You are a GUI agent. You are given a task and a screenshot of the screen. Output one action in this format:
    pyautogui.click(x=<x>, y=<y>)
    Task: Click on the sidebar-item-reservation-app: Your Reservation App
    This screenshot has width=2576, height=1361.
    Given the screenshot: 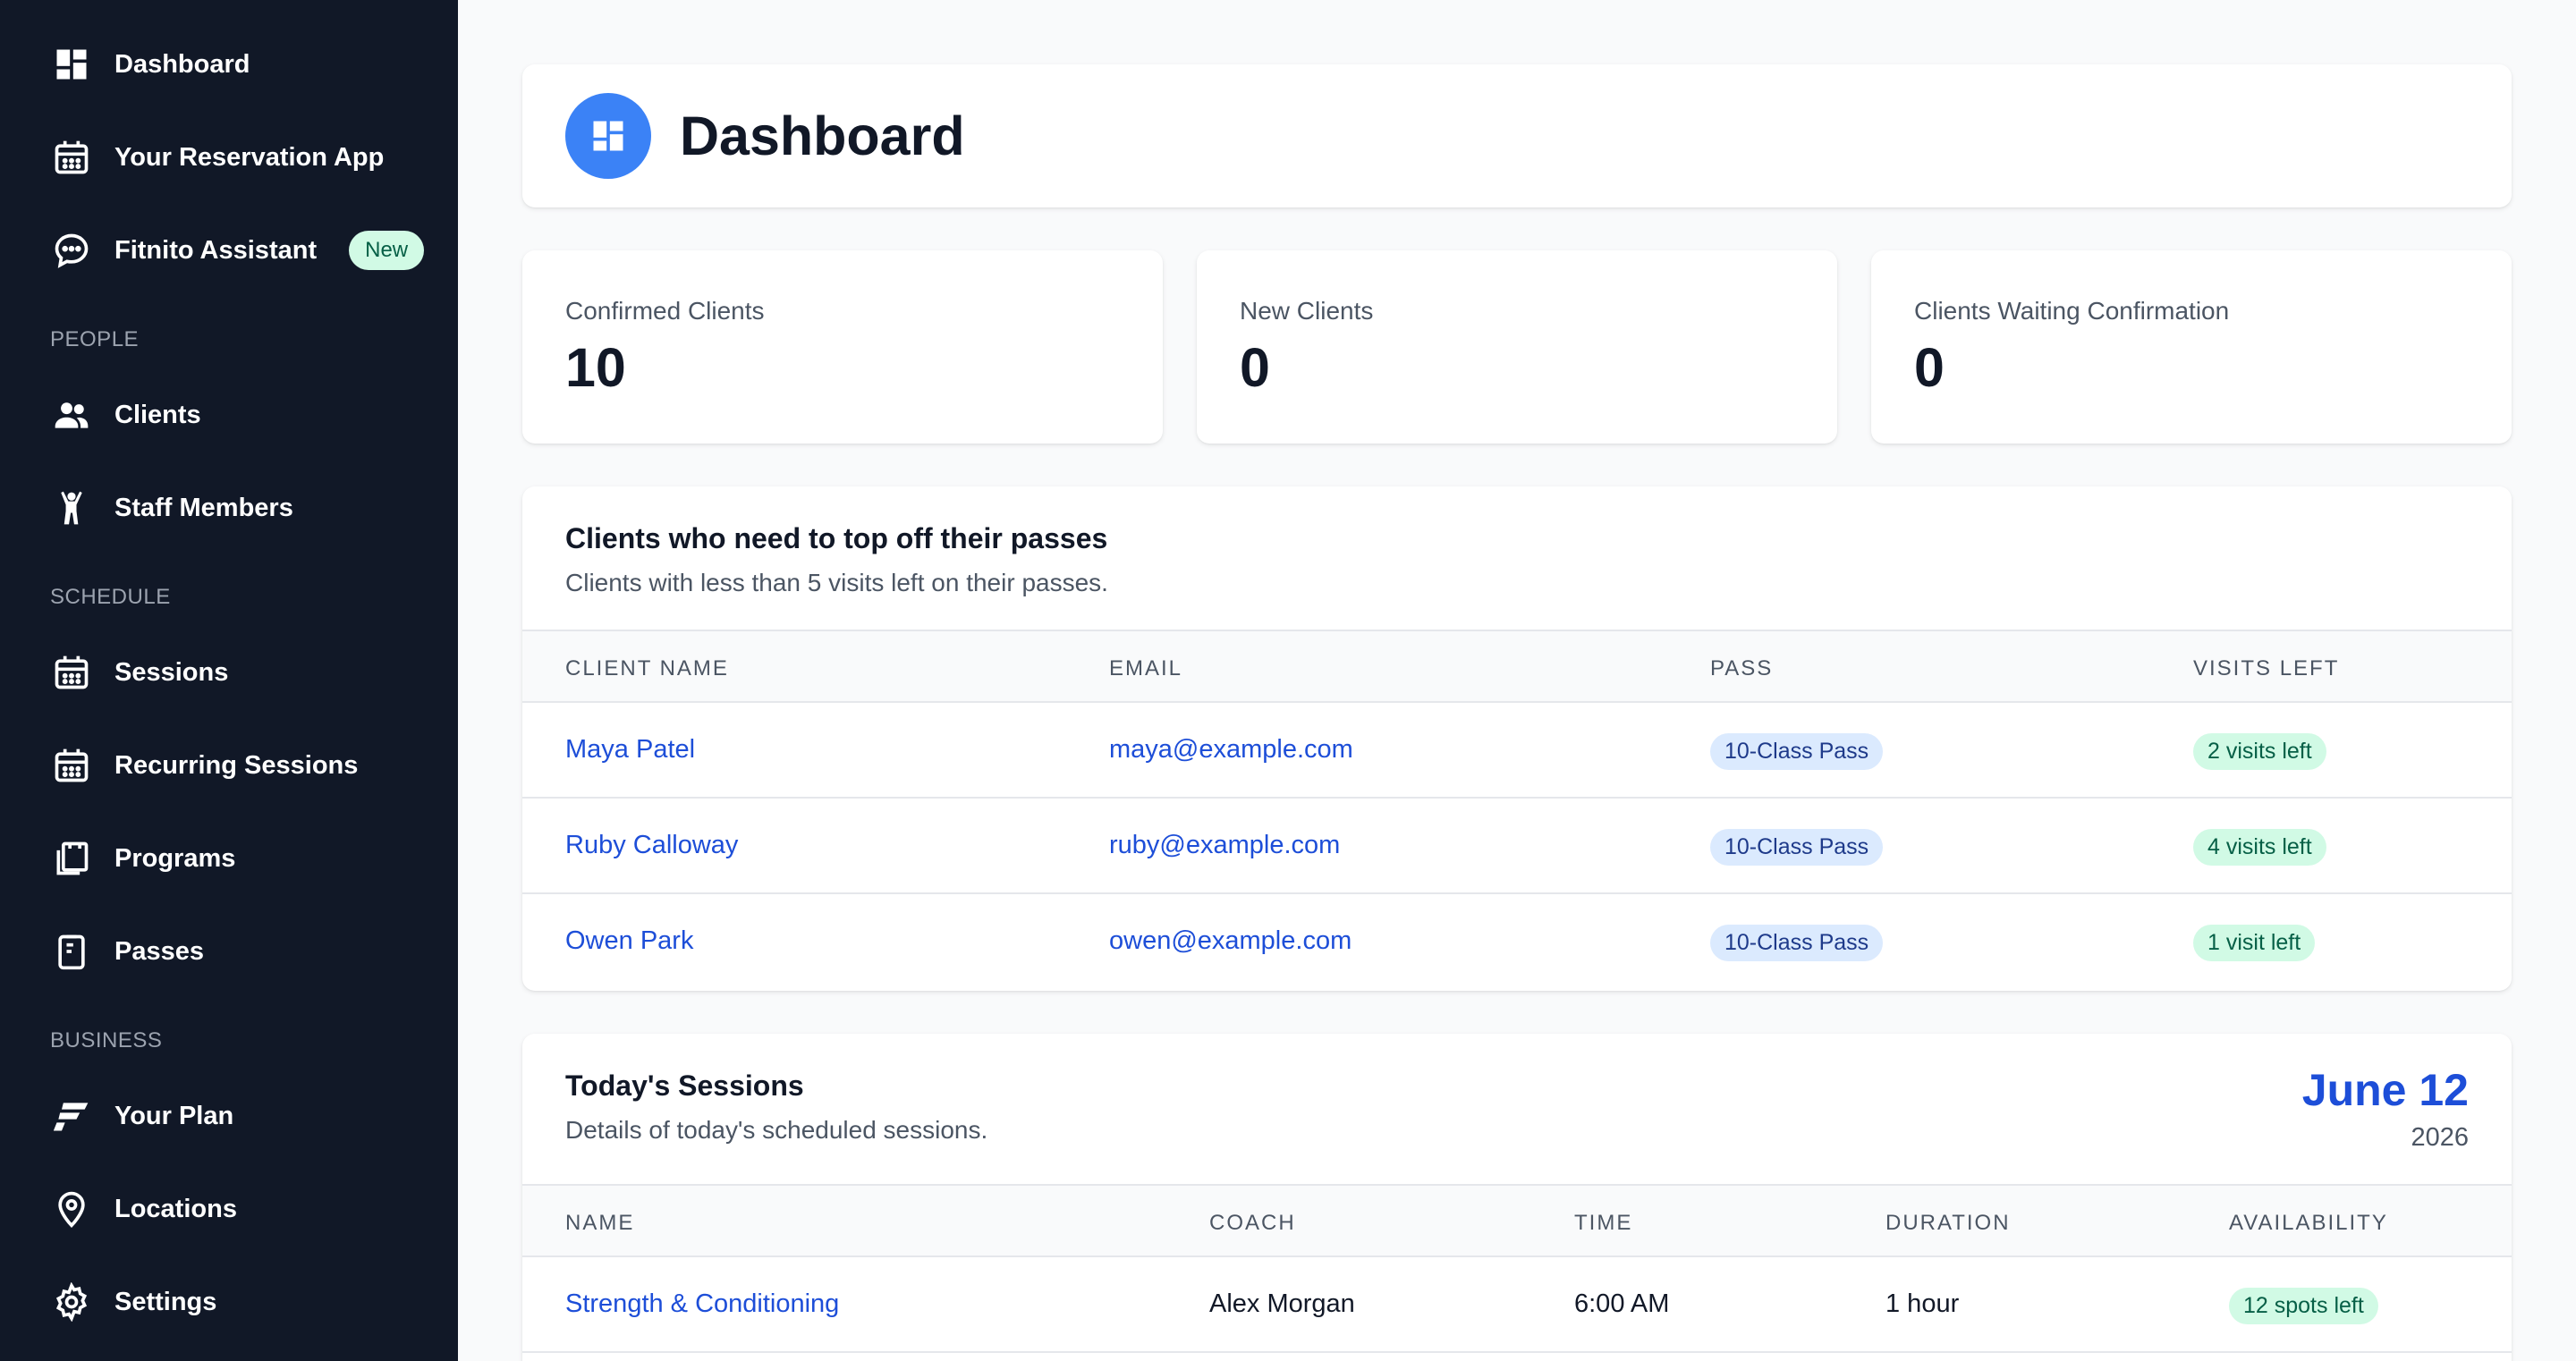 What is the action you would take?
    pyautogui.click(x=229, y=157)
    